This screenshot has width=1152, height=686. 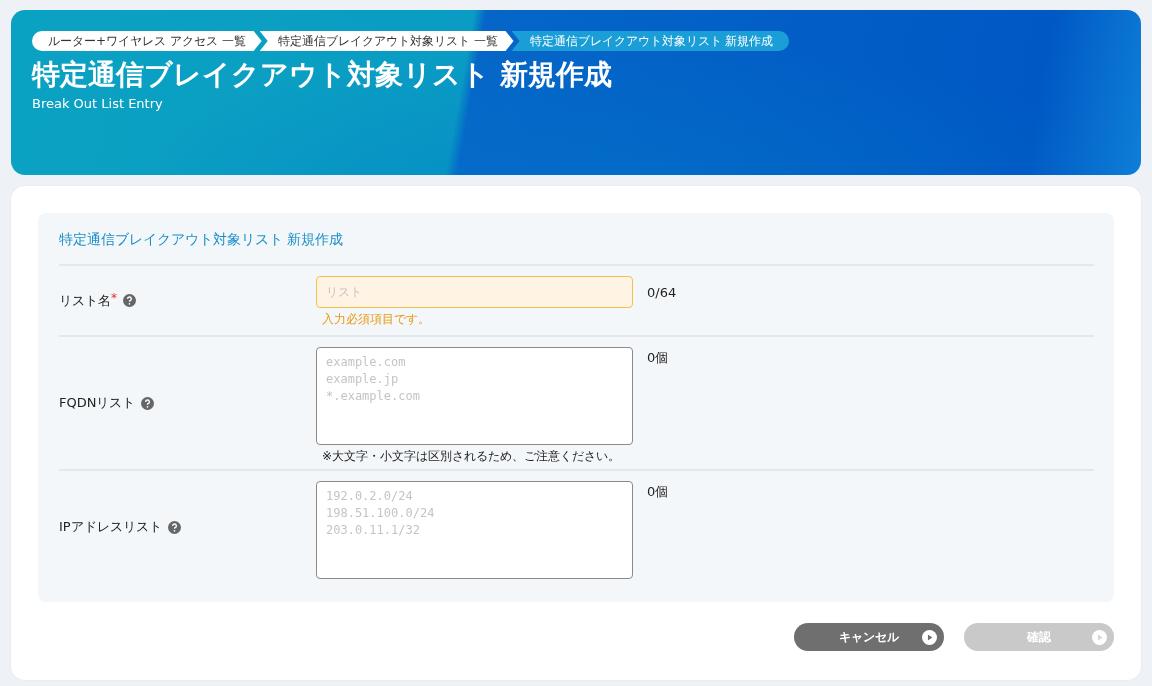 I want to click on form-title: 特定通信ブレイクアウト対象リスト 新規作成, so click(x=201, y=239).